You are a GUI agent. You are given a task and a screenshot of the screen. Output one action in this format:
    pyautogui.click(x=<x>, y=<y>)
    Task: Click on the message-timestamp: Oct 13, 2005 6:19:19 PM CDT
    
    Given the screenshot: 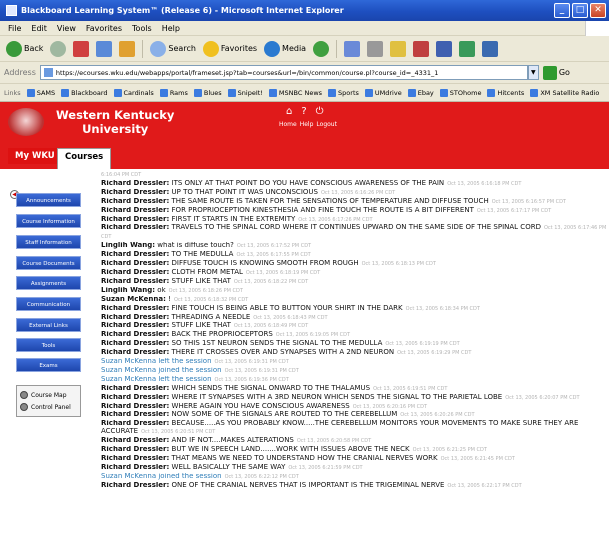 What is the action you would take?
    pyautogui.click(x=422, y=344)
    